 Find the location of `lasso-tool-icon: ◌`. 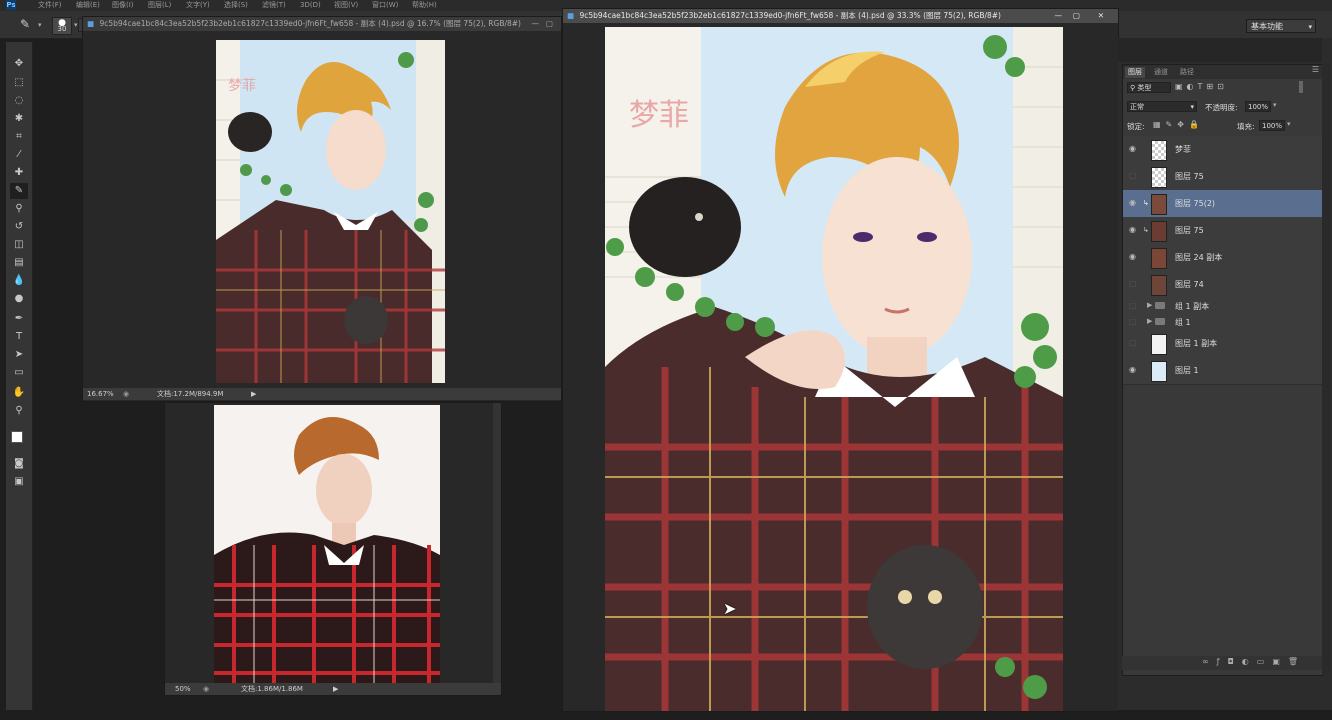

lasso-tool-icon: ◌ is located at coordinates (19, 101).